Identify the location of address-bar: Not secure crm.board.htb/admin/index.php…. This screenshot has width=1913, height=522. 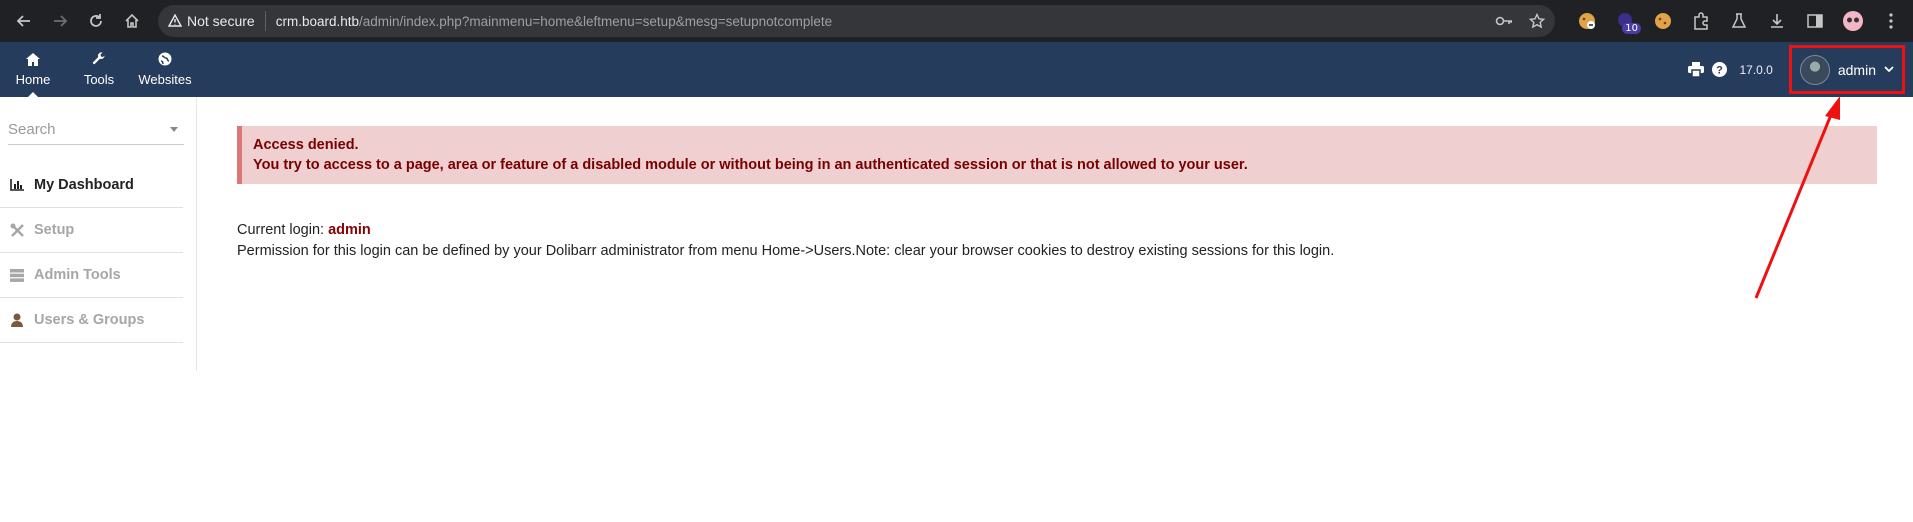
(856, 21).